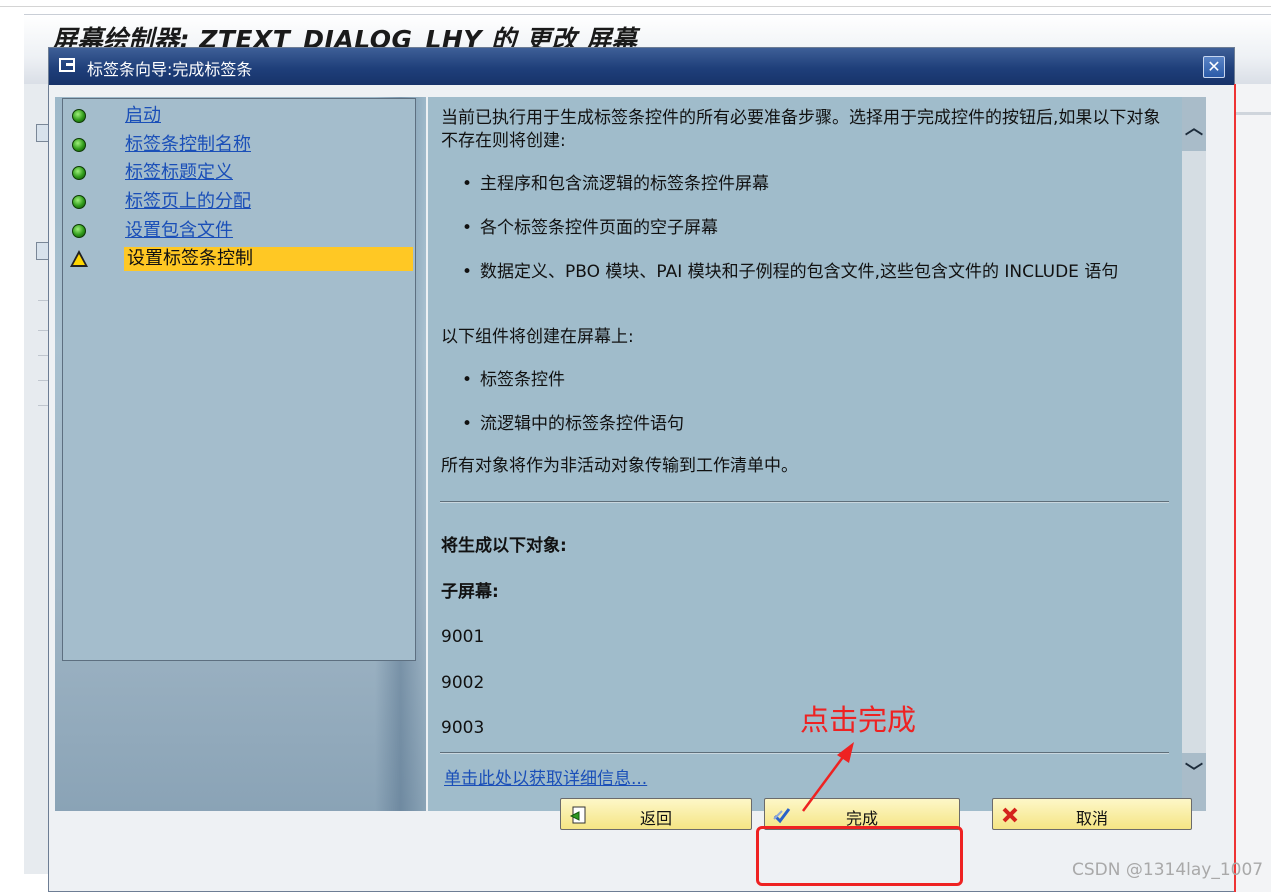  What do you see at coordinates (859, 856) in the screenshot?
I see `annotation-highlight-box` at bounding box center [859, 856].